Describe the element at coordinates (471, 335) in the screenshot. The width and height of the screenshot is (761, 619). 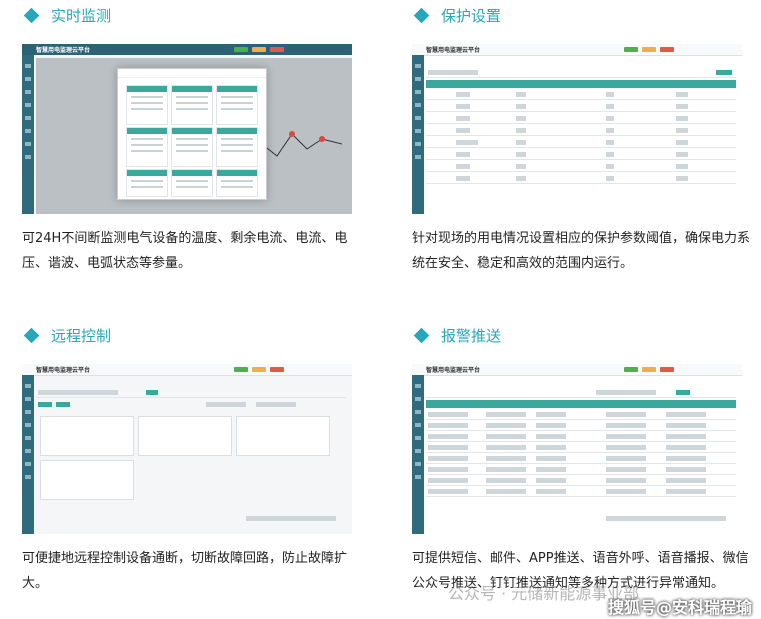
I see `feature-title-text: 报警推送` at that location.